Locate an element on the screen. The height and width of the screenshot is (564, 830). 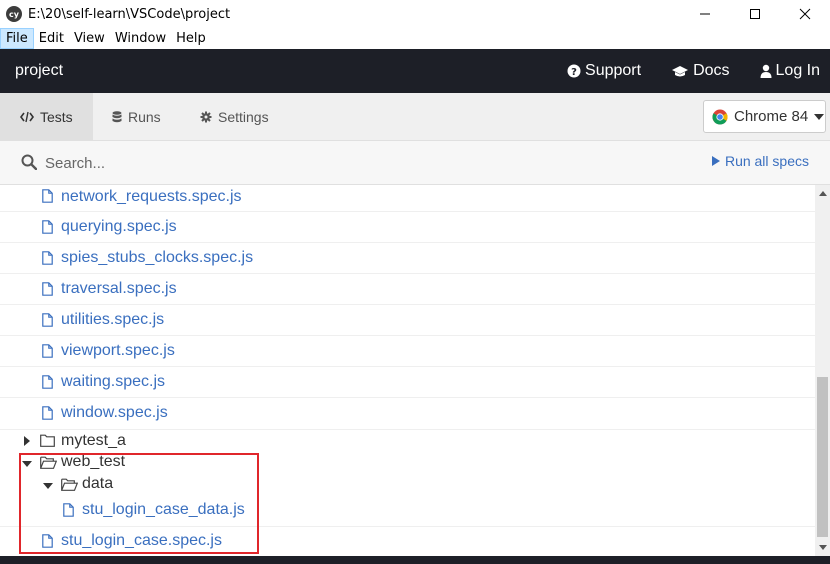
scroll-up-button is located at coordinates (822, 193).